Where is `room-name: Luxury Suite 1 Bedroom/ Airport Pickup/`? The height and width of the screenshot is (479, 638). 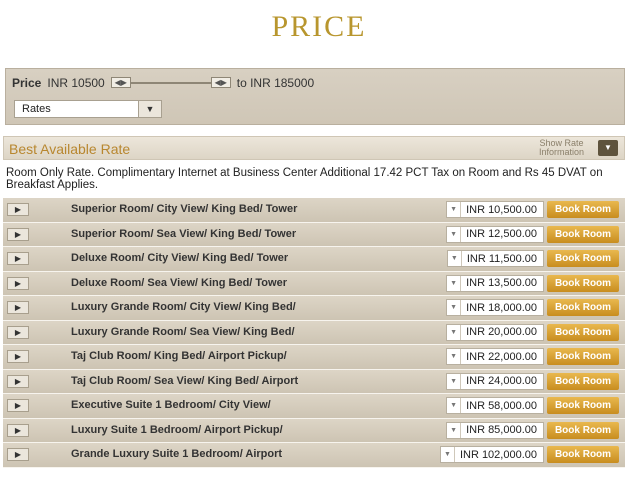
room-name: Luxury Suite 1 Bedroom/ Airport Pickup/ is located at coordinates (177, 429).